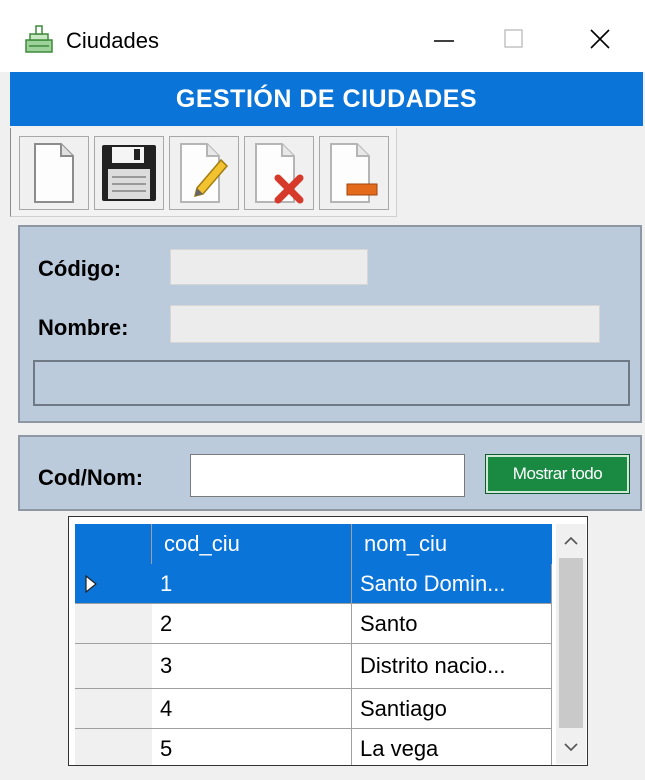  Describe the element at coordinates (452, 624) in the screenshot. I see `table-cell-nom: Santo` at that location.